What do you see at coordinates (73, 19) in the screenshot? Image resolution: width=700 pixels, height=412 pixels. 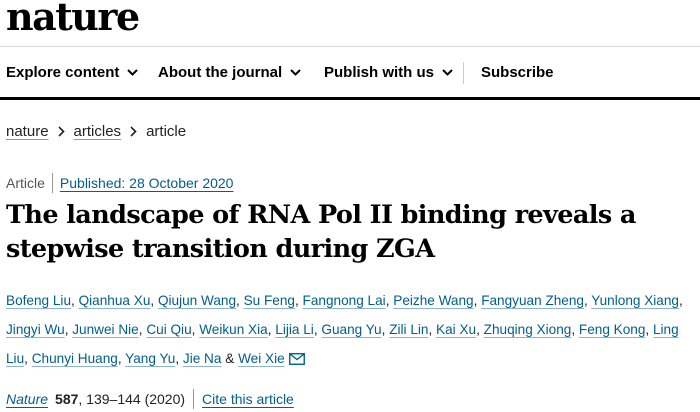 I see `nature-logo: nature` at bounding box center [73, 19].